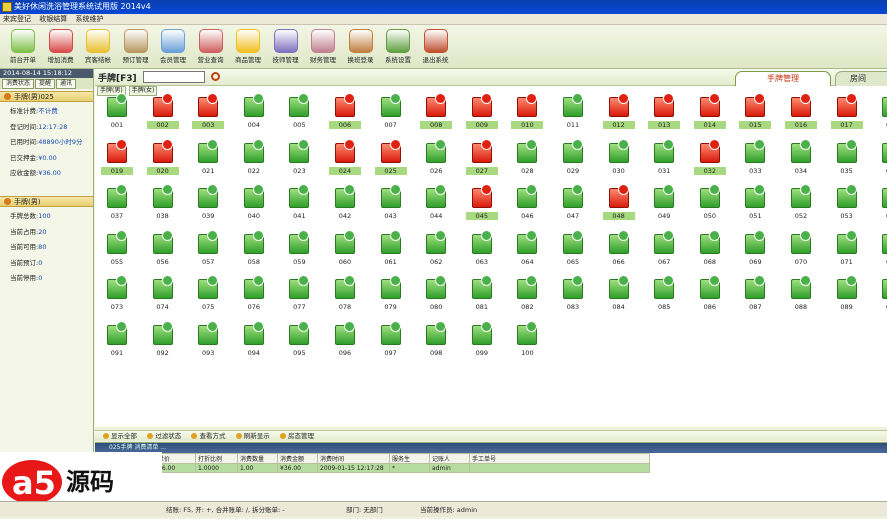 Image resolution: width=887 pixels, height=519 pixels. What do you see at coordinates (45, 84) in the screenshot?
I see `tab-reminder: 提醒` at bounding box center [45, 84].